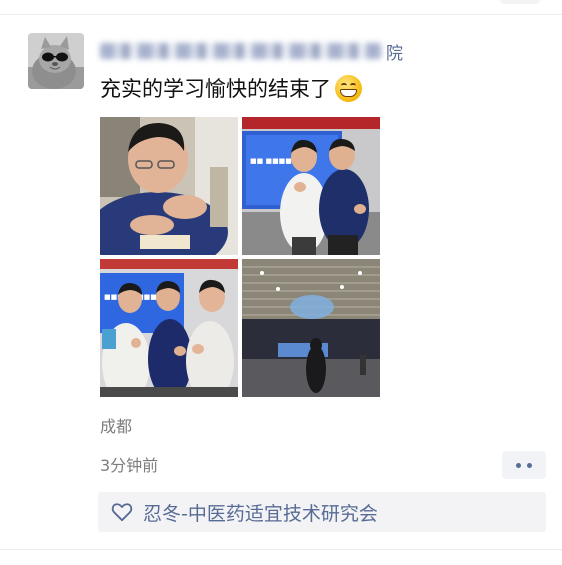 The image size is (562, 565). What do you see at coordinates (260, 512) in the screenshot?
I see `liker-name: 忍冬-中医药适宜技术研究会` at bounding box center [260, 512].